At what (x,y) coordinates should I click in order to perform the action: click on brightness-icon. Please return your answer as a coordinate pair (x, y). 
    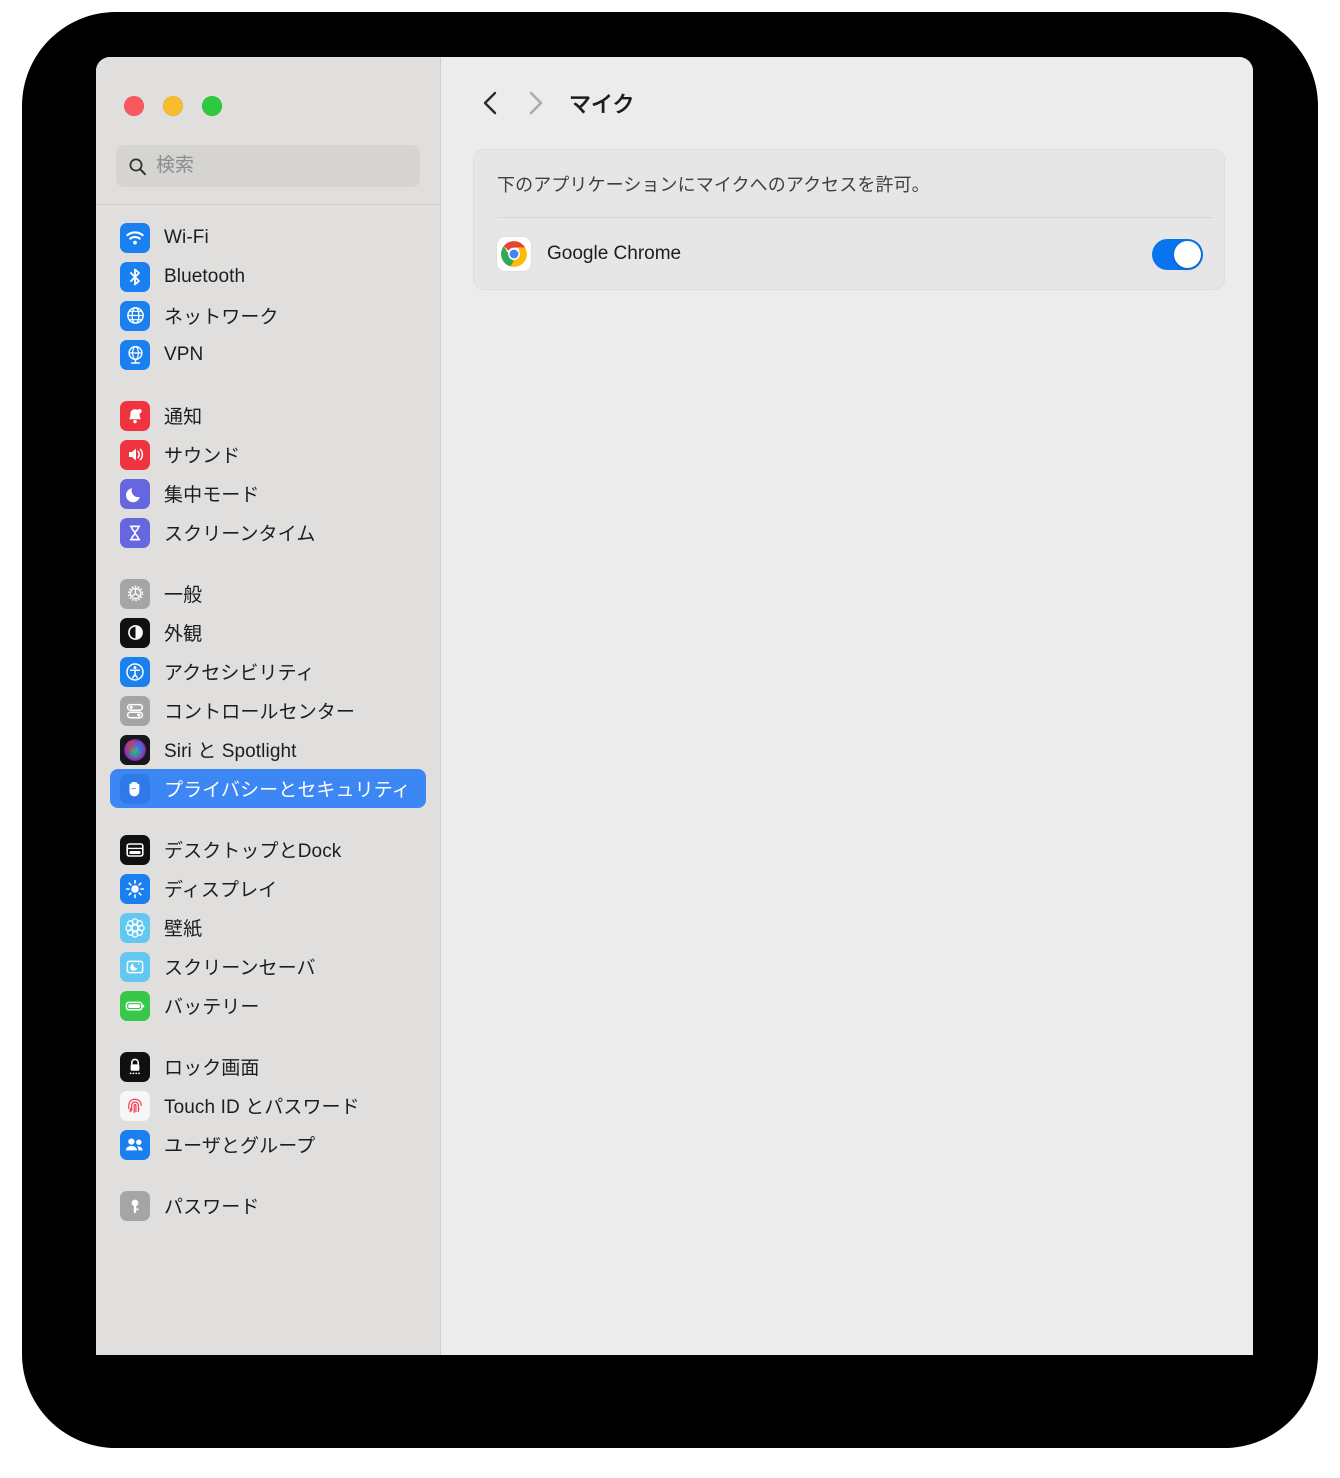
    Looking at the image, I should click on (135, 888).